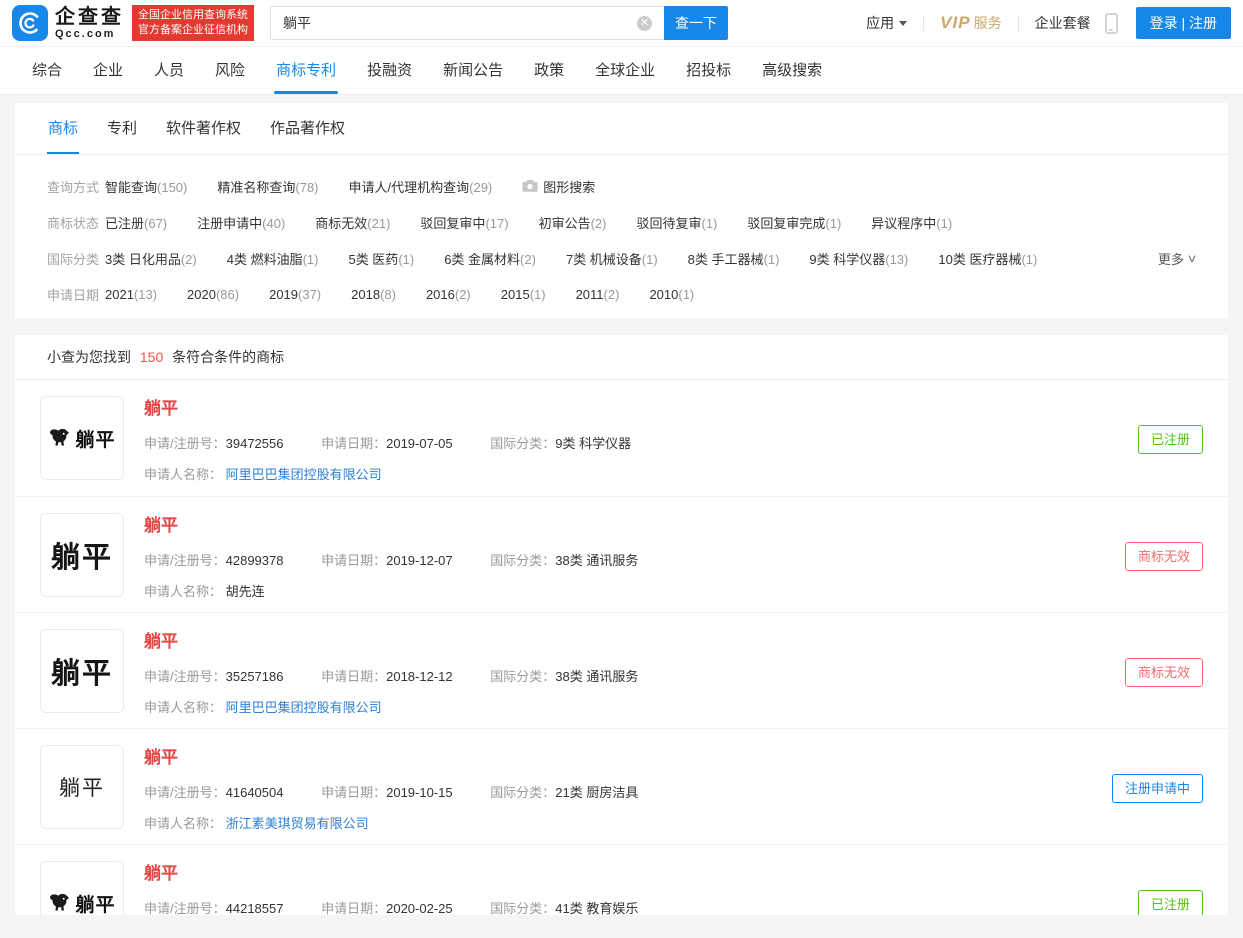 This screenshot has height=938, width=1243. I want to click on filter-option: 驳回待复审(1), so click(676, 222).